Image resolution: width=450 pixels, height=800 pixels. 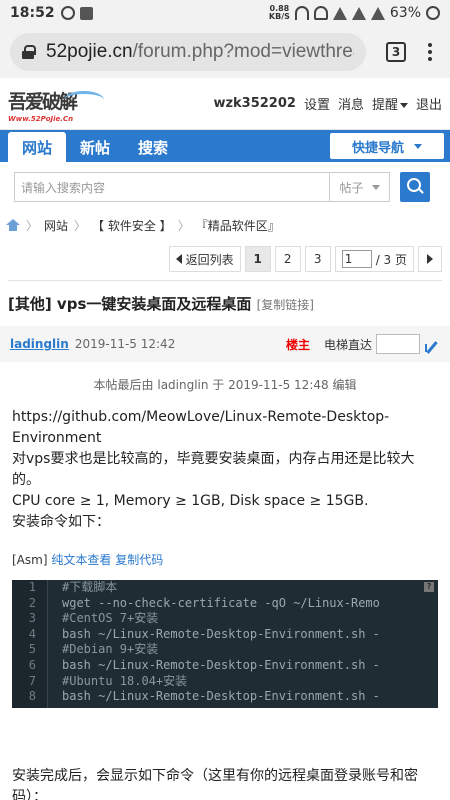 What do you see at coordinates (398, 344) in the screenshot?
I see `floor-jump-input` at bounding box center [398, 344].